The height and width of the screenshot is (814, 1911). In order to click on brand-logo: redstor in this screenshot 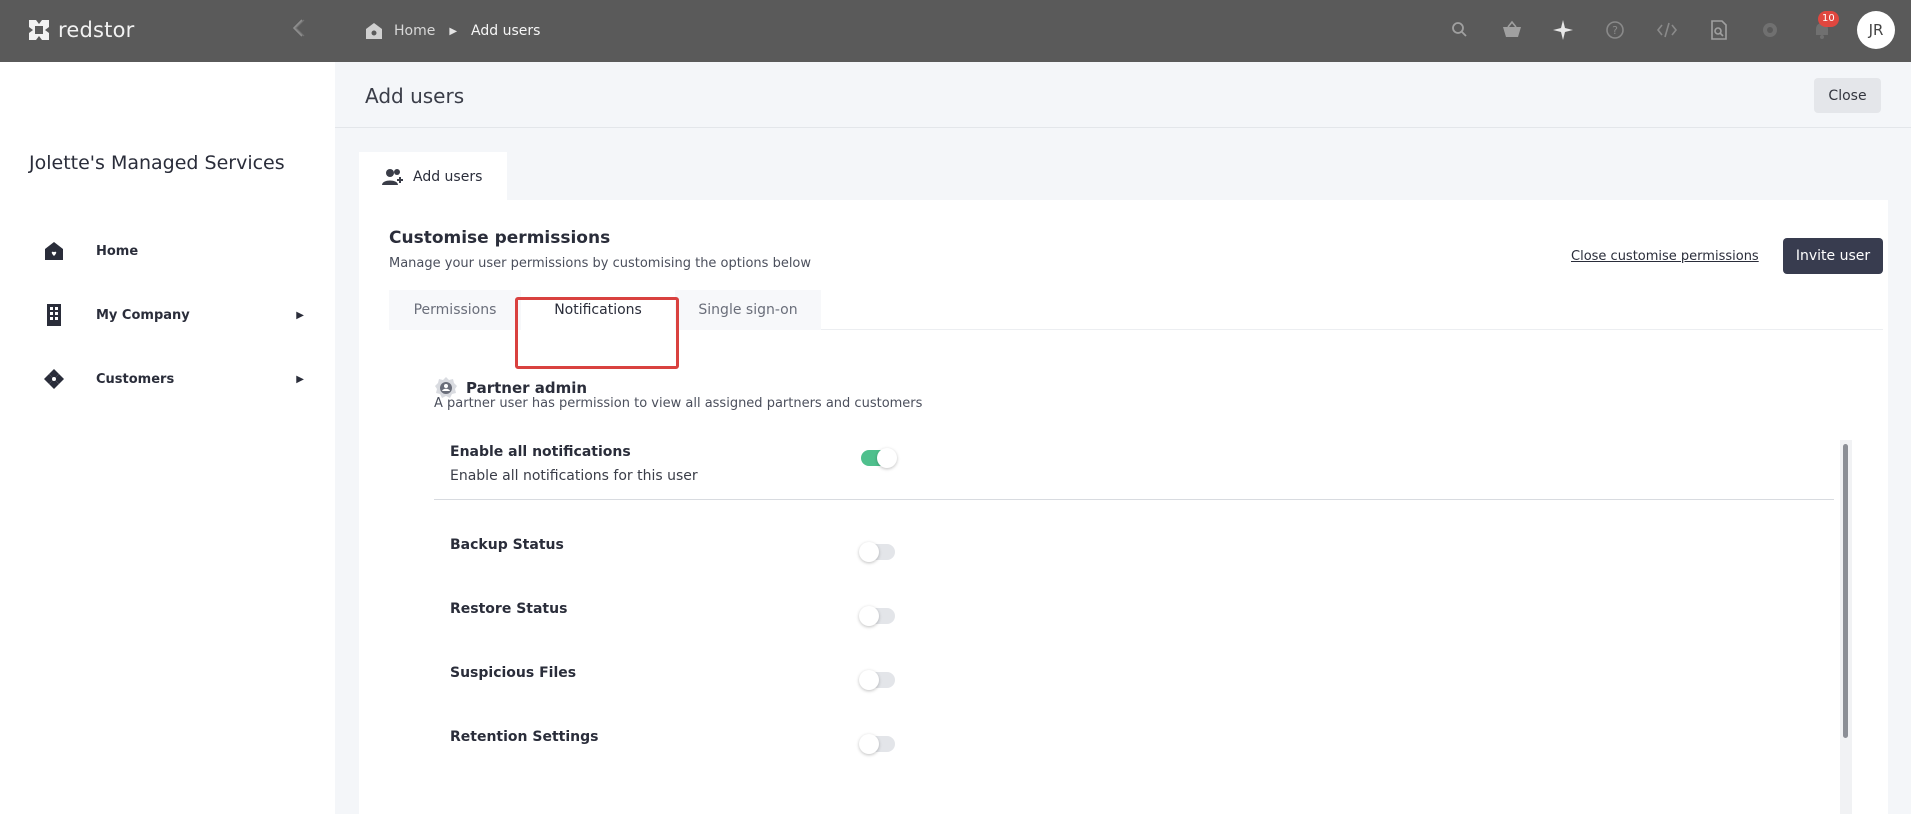, I will do `click(80, 30)`.